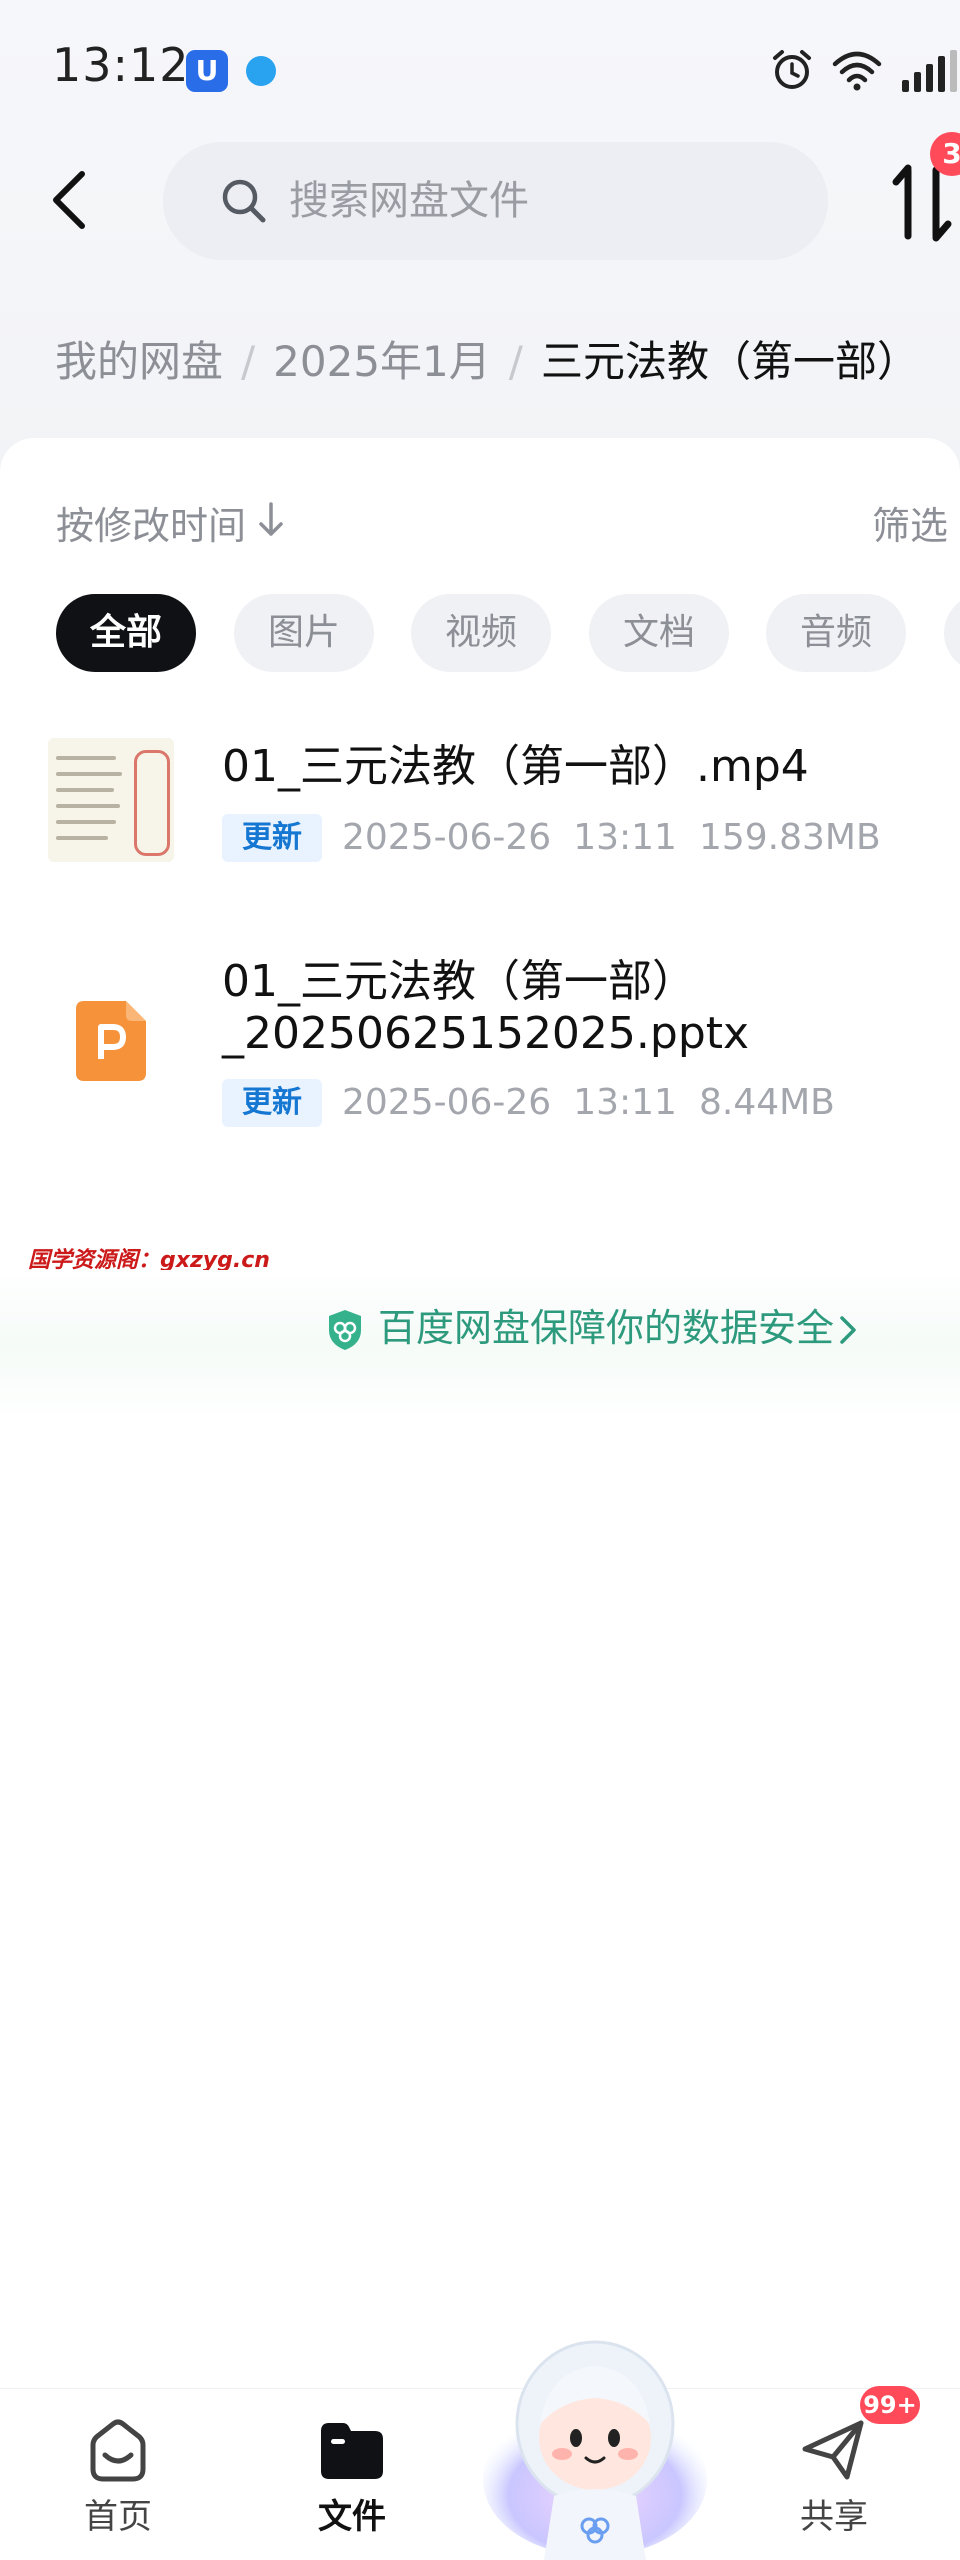 The height and width of the screenshot is (2560, 960). Describe the element at coordinates (352, 2517) in the screenshot. I see `tab-label: 文件` at that location.